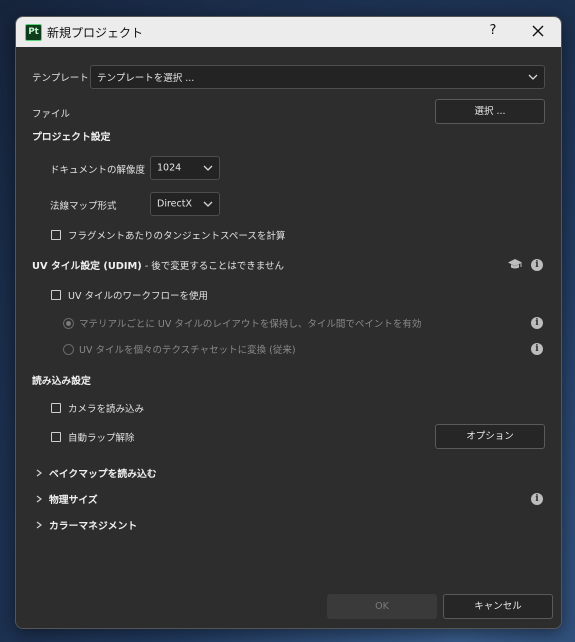 The height and width of the screenshot is (642, 575). Describe the element at coordinates (68, 323) in the screenshot. I see `radio-keep-layout` at that location.